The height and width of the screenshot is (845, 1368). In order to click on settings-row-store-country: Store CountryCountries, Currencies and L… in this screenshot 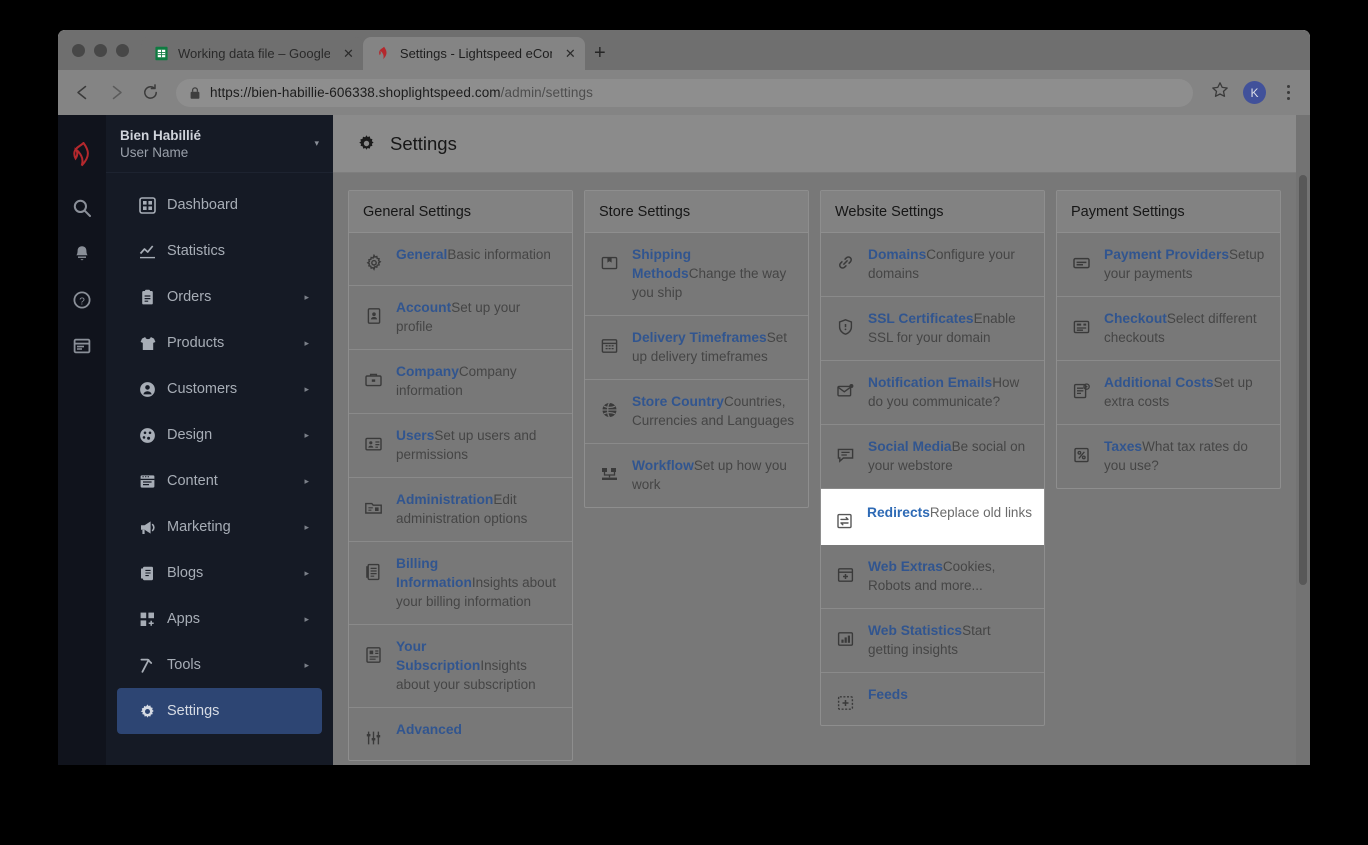, I will do `click(696, 412)`.